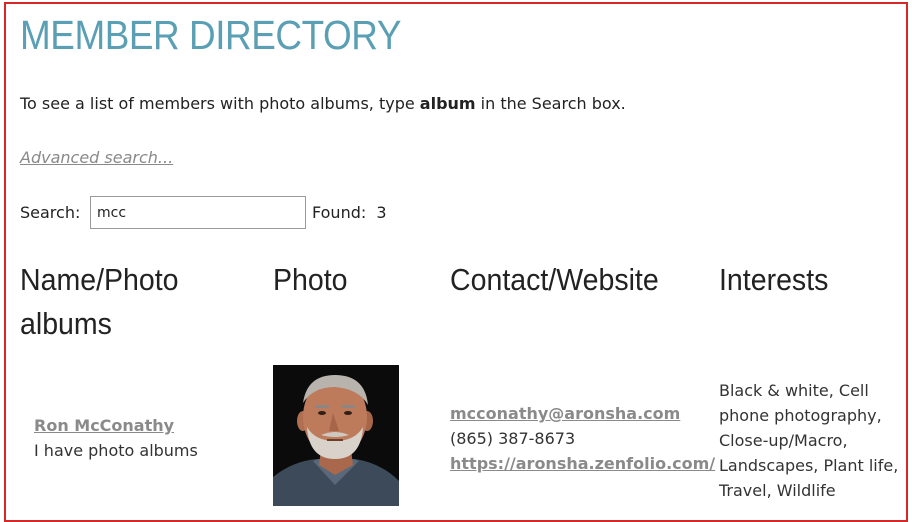 This screenshot has width=912, height=522. Describe the element at coordinates (554, 279) in the screenshot. I see `column-header-contact: Contact/Website` at that location.